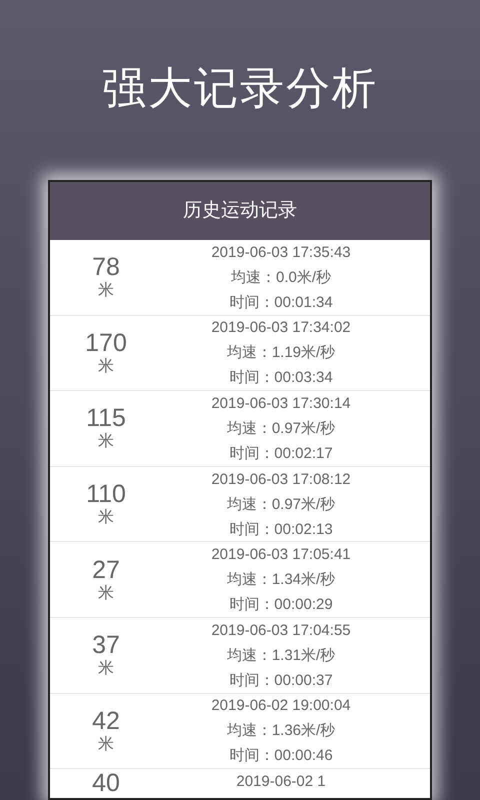 This screenshot has height=800, width=480. I want to click on record-duration: 时间：00:02:17, so click(281, 454).